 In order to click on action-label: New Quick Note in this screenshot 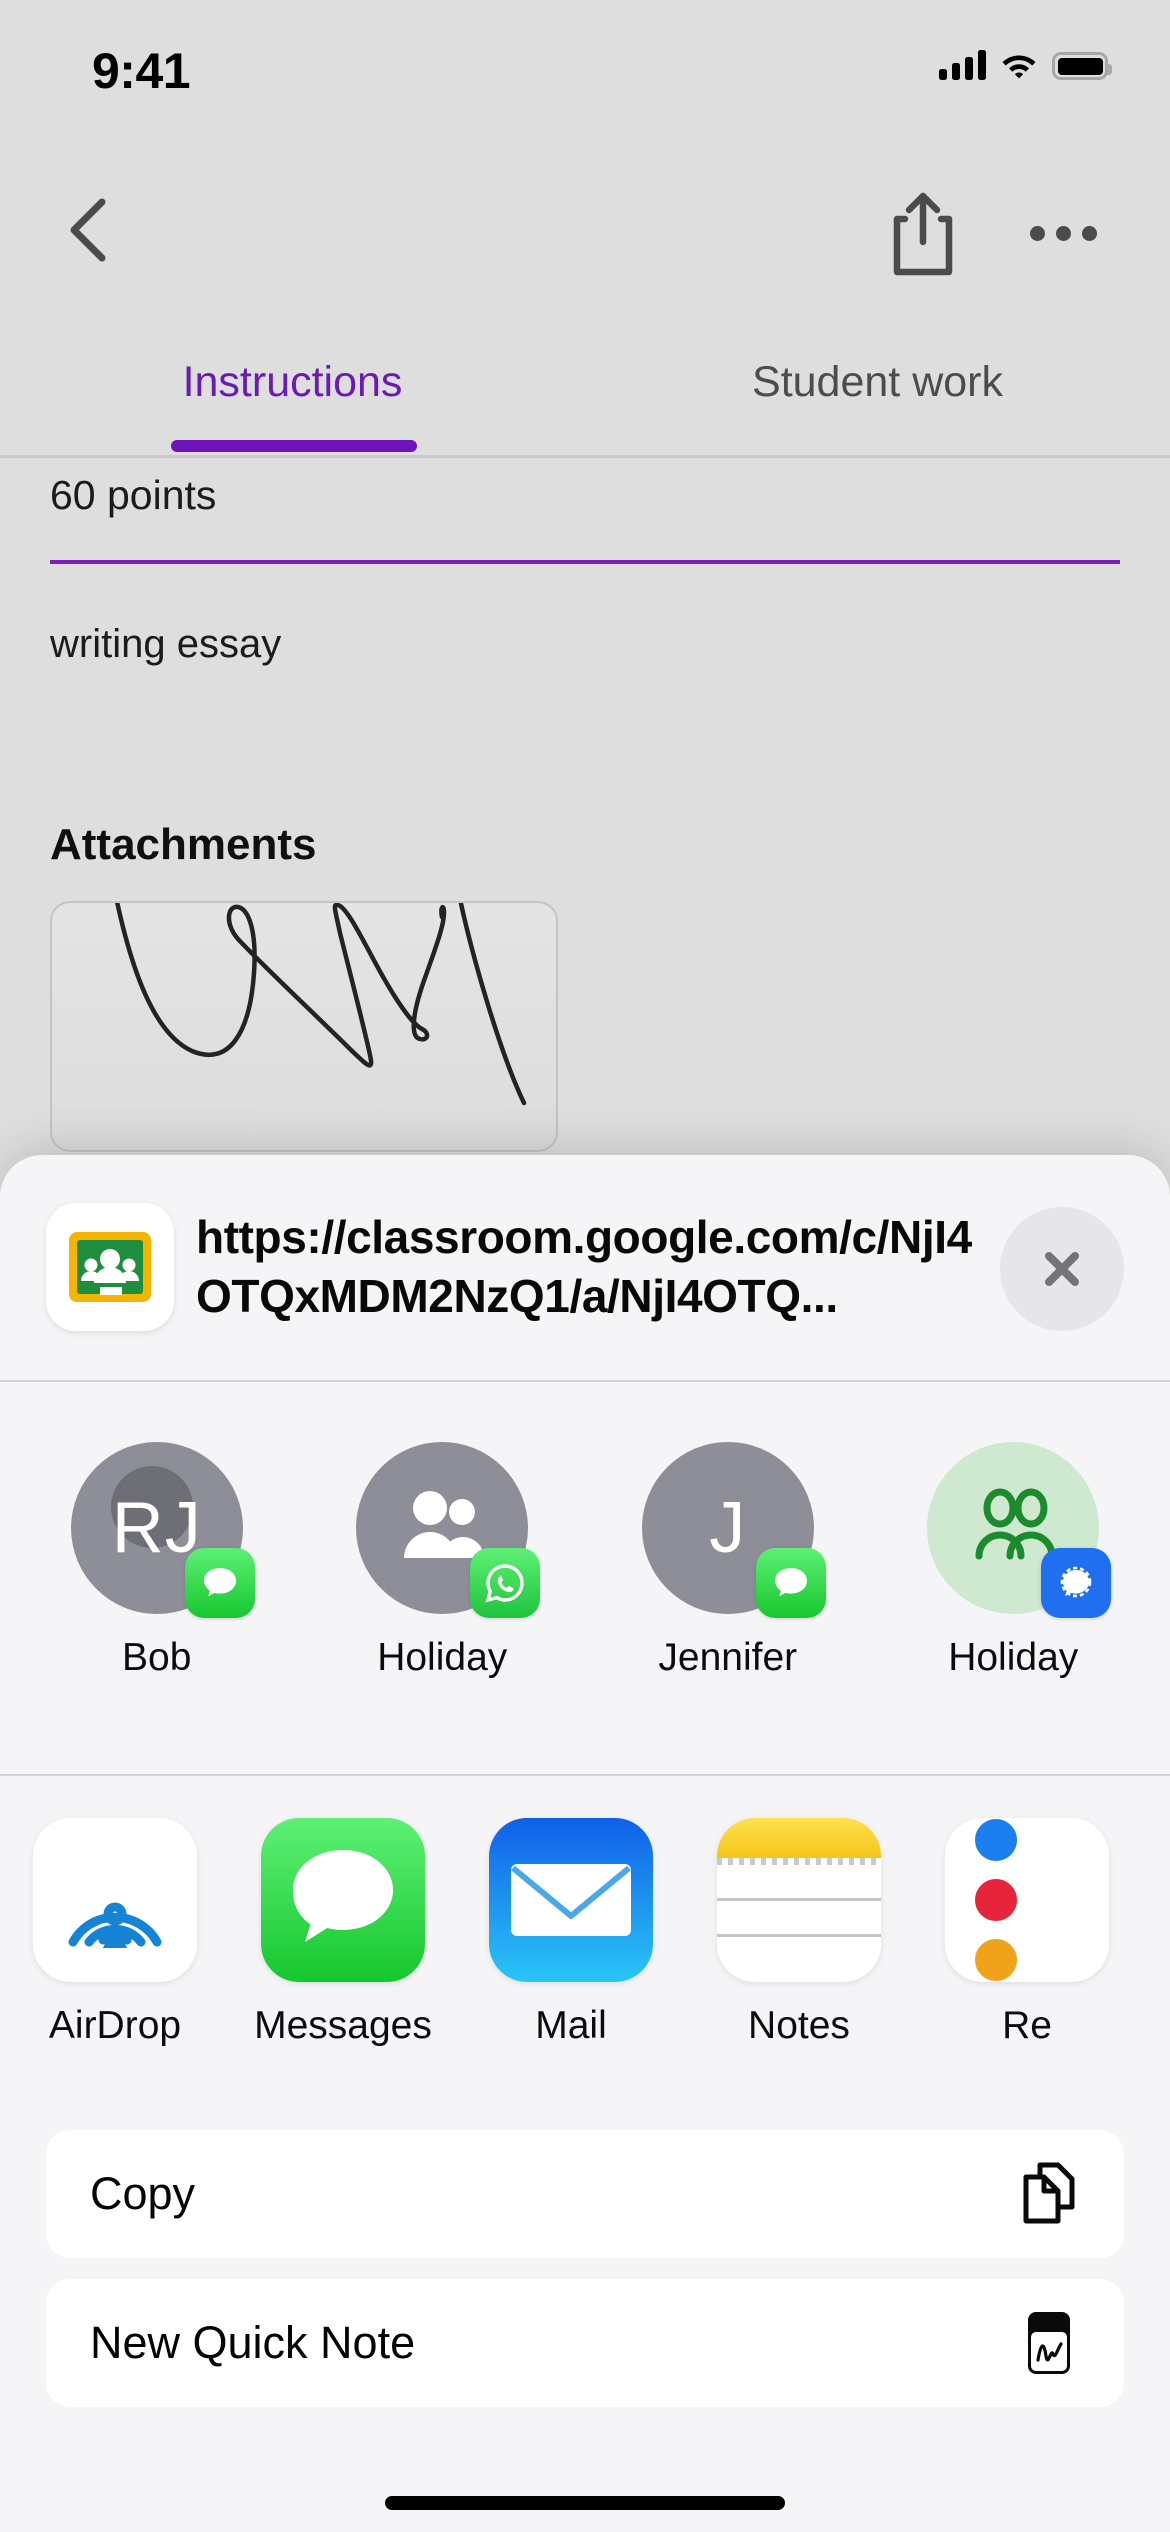, I will do `click(253, 2342)`.